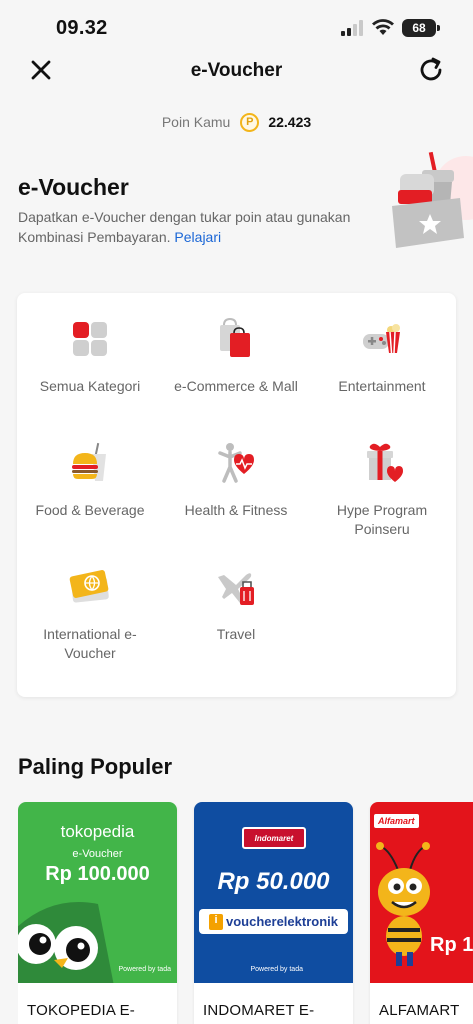 Image resolution: width=473 pixels, height=1024 pixels. Describe the element at coordinates (273, 881) in the screenshot. I see `voucher-amount: Rp 50.000` at that location.